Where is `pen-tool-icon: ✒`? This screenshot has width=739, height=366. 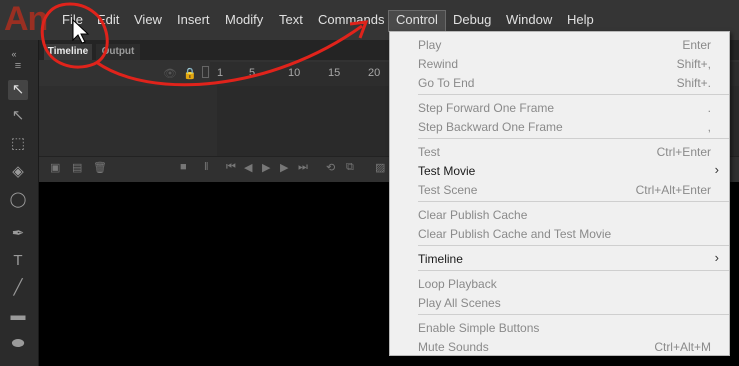 pen-tool-icon: ✒ is located at coordinates (18, 234).